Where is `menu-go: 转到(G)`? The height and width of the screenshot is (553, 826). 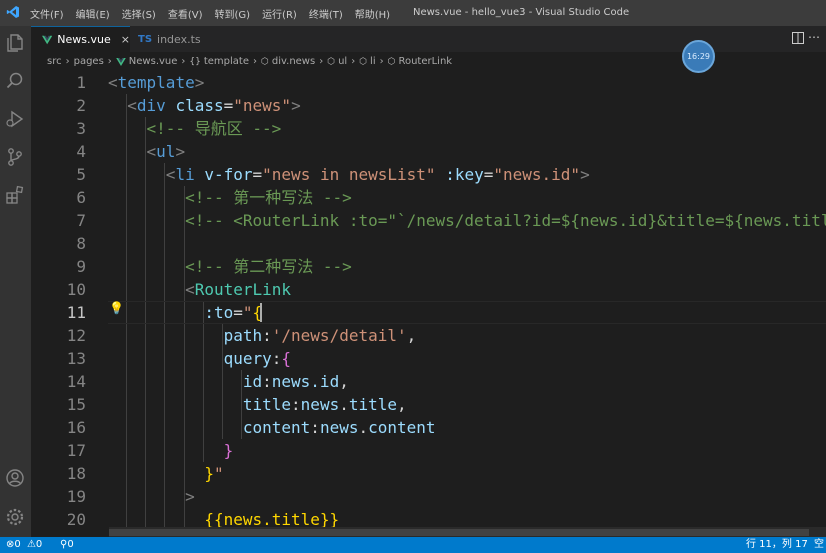 menu-go: 转到(G) is located at coordinates (233, 13).